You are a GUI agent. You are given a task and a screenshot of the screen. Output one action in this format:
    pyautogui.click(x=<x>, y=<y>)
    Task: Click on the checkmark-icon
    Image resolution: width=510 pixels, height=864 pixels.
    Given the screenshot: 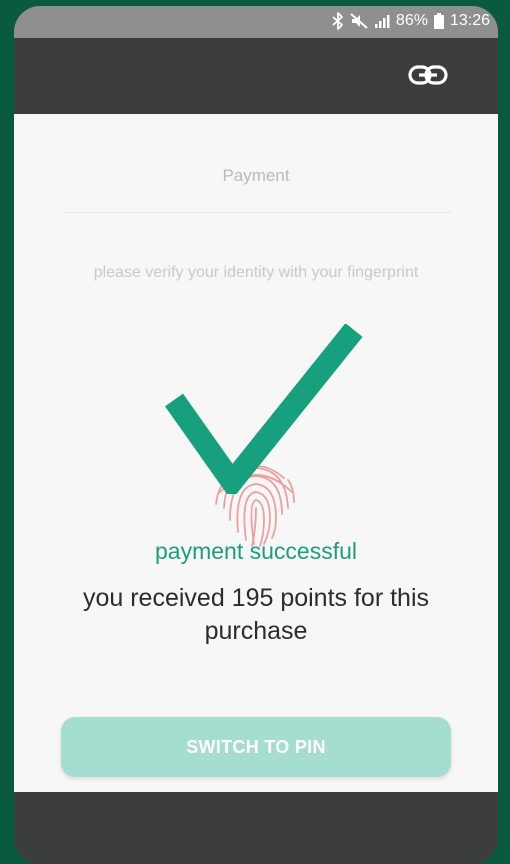 What is the action you would take?
    pyautogui.click(x=264, y=412)
    